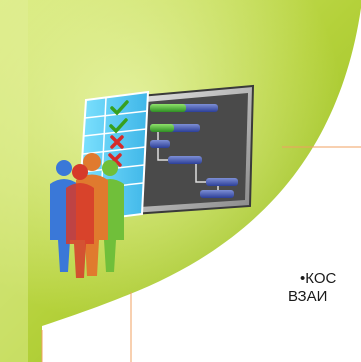  I want to click on bullet-text-line-1: •КОС, so click(318, 278).